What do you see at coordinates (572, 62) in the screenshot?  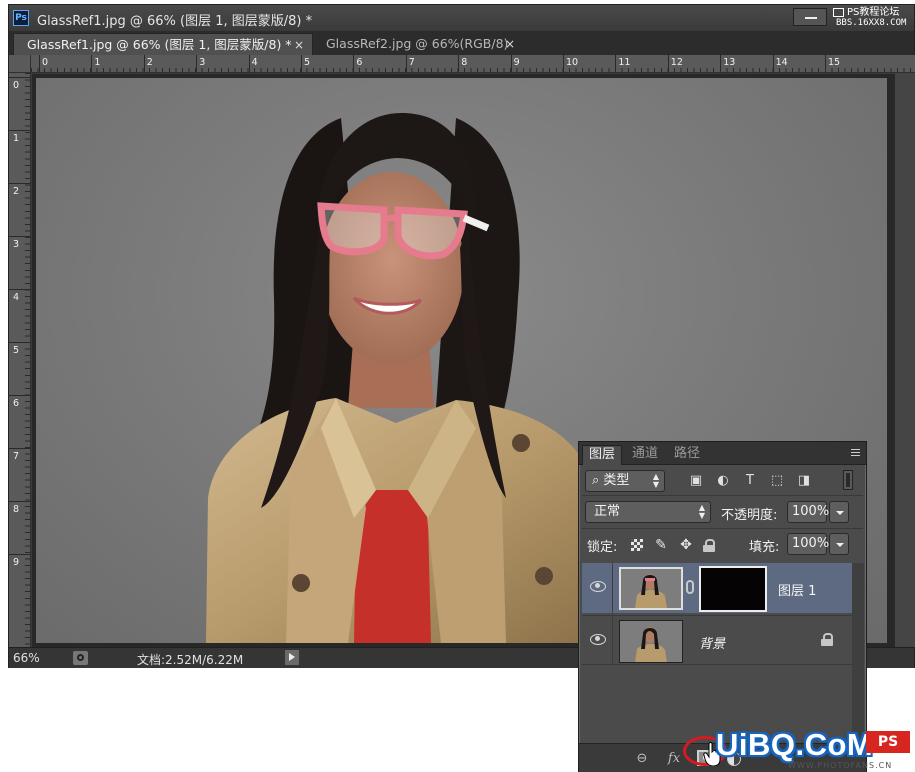 I see `ruler-label: 10` at bounding box center [572, 62].